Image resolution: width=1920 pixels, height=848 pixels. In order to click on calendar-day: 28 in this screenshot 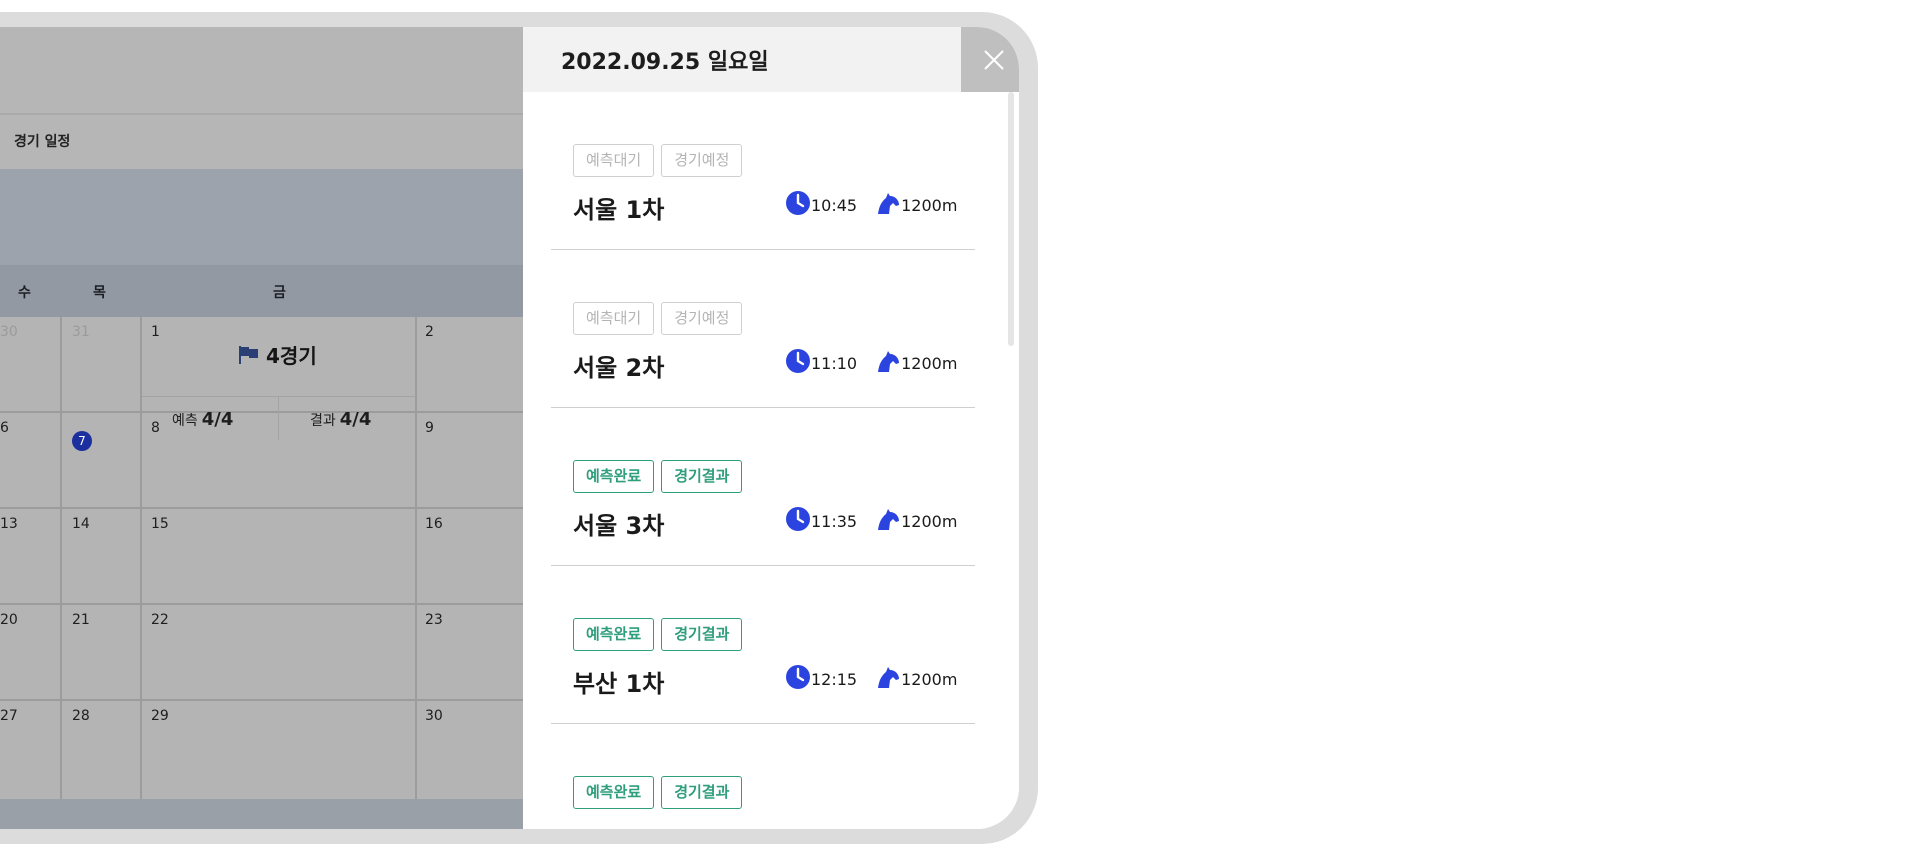, I will do `click(81, 716)`.